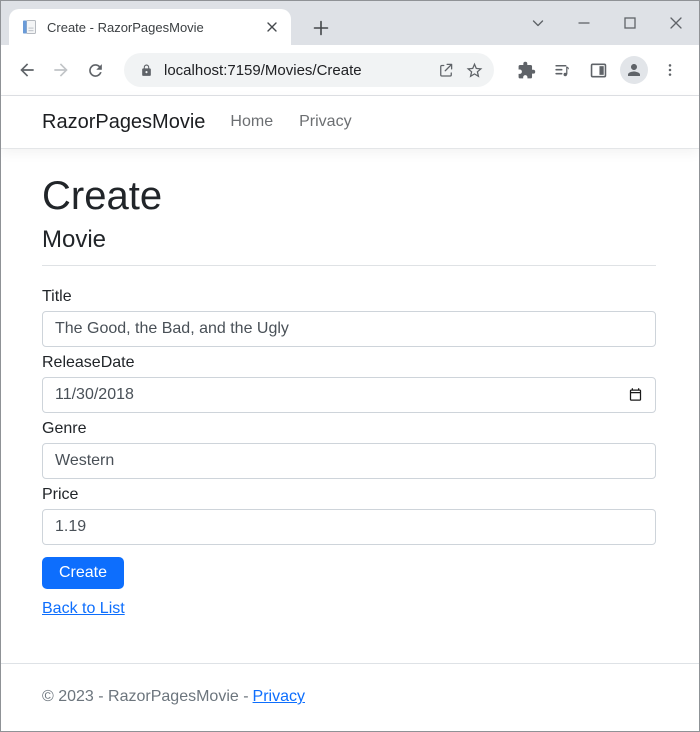 The image size is (700, 732). I want to click on title-input, so click(349, 328).